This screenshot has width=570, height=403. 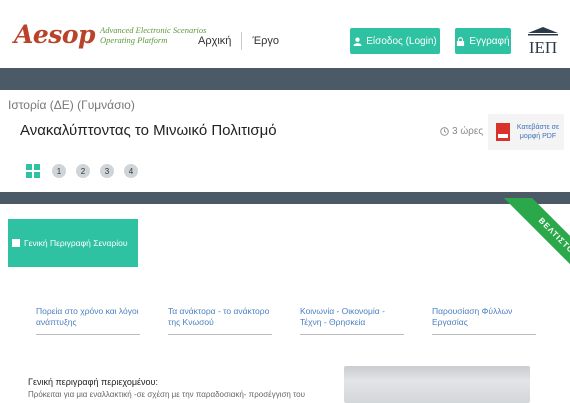 What do you see at coordinates (238, 41) in the screenshot?
I see `main-nav: Αρχική Έργο` at bounding box center [238, 41].